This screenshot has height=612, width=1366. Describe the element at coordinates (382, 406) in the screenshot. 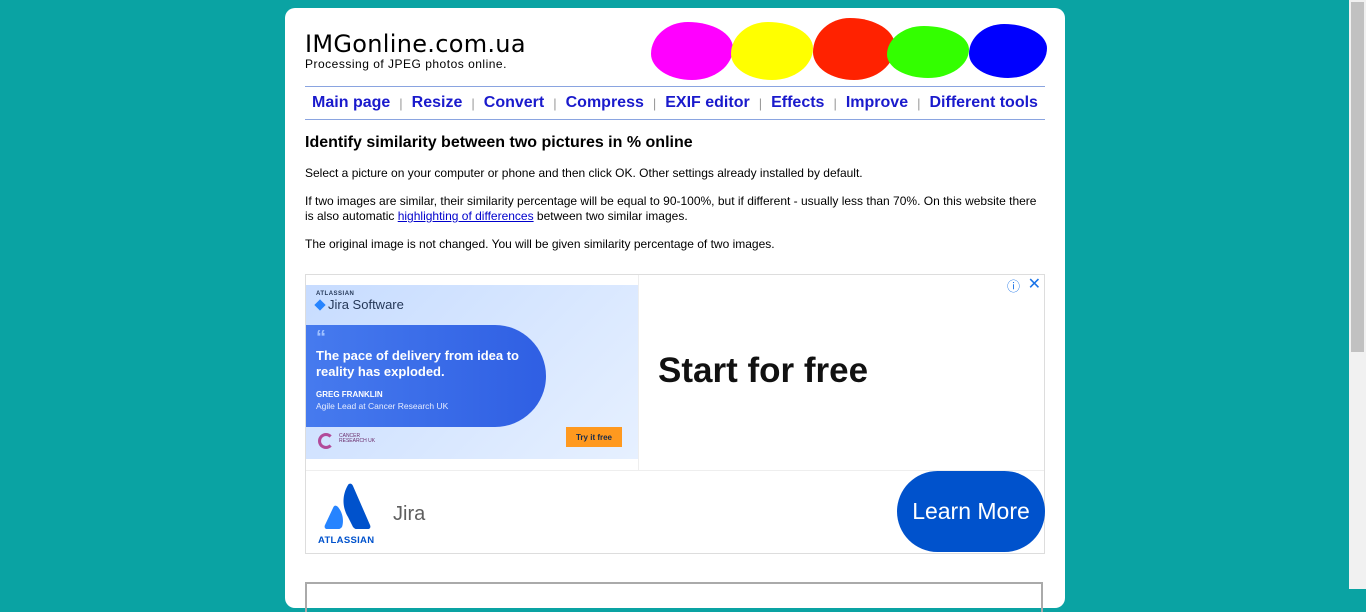

I see `ad-role: Agile Lead at Cancer Research UK` at that location.